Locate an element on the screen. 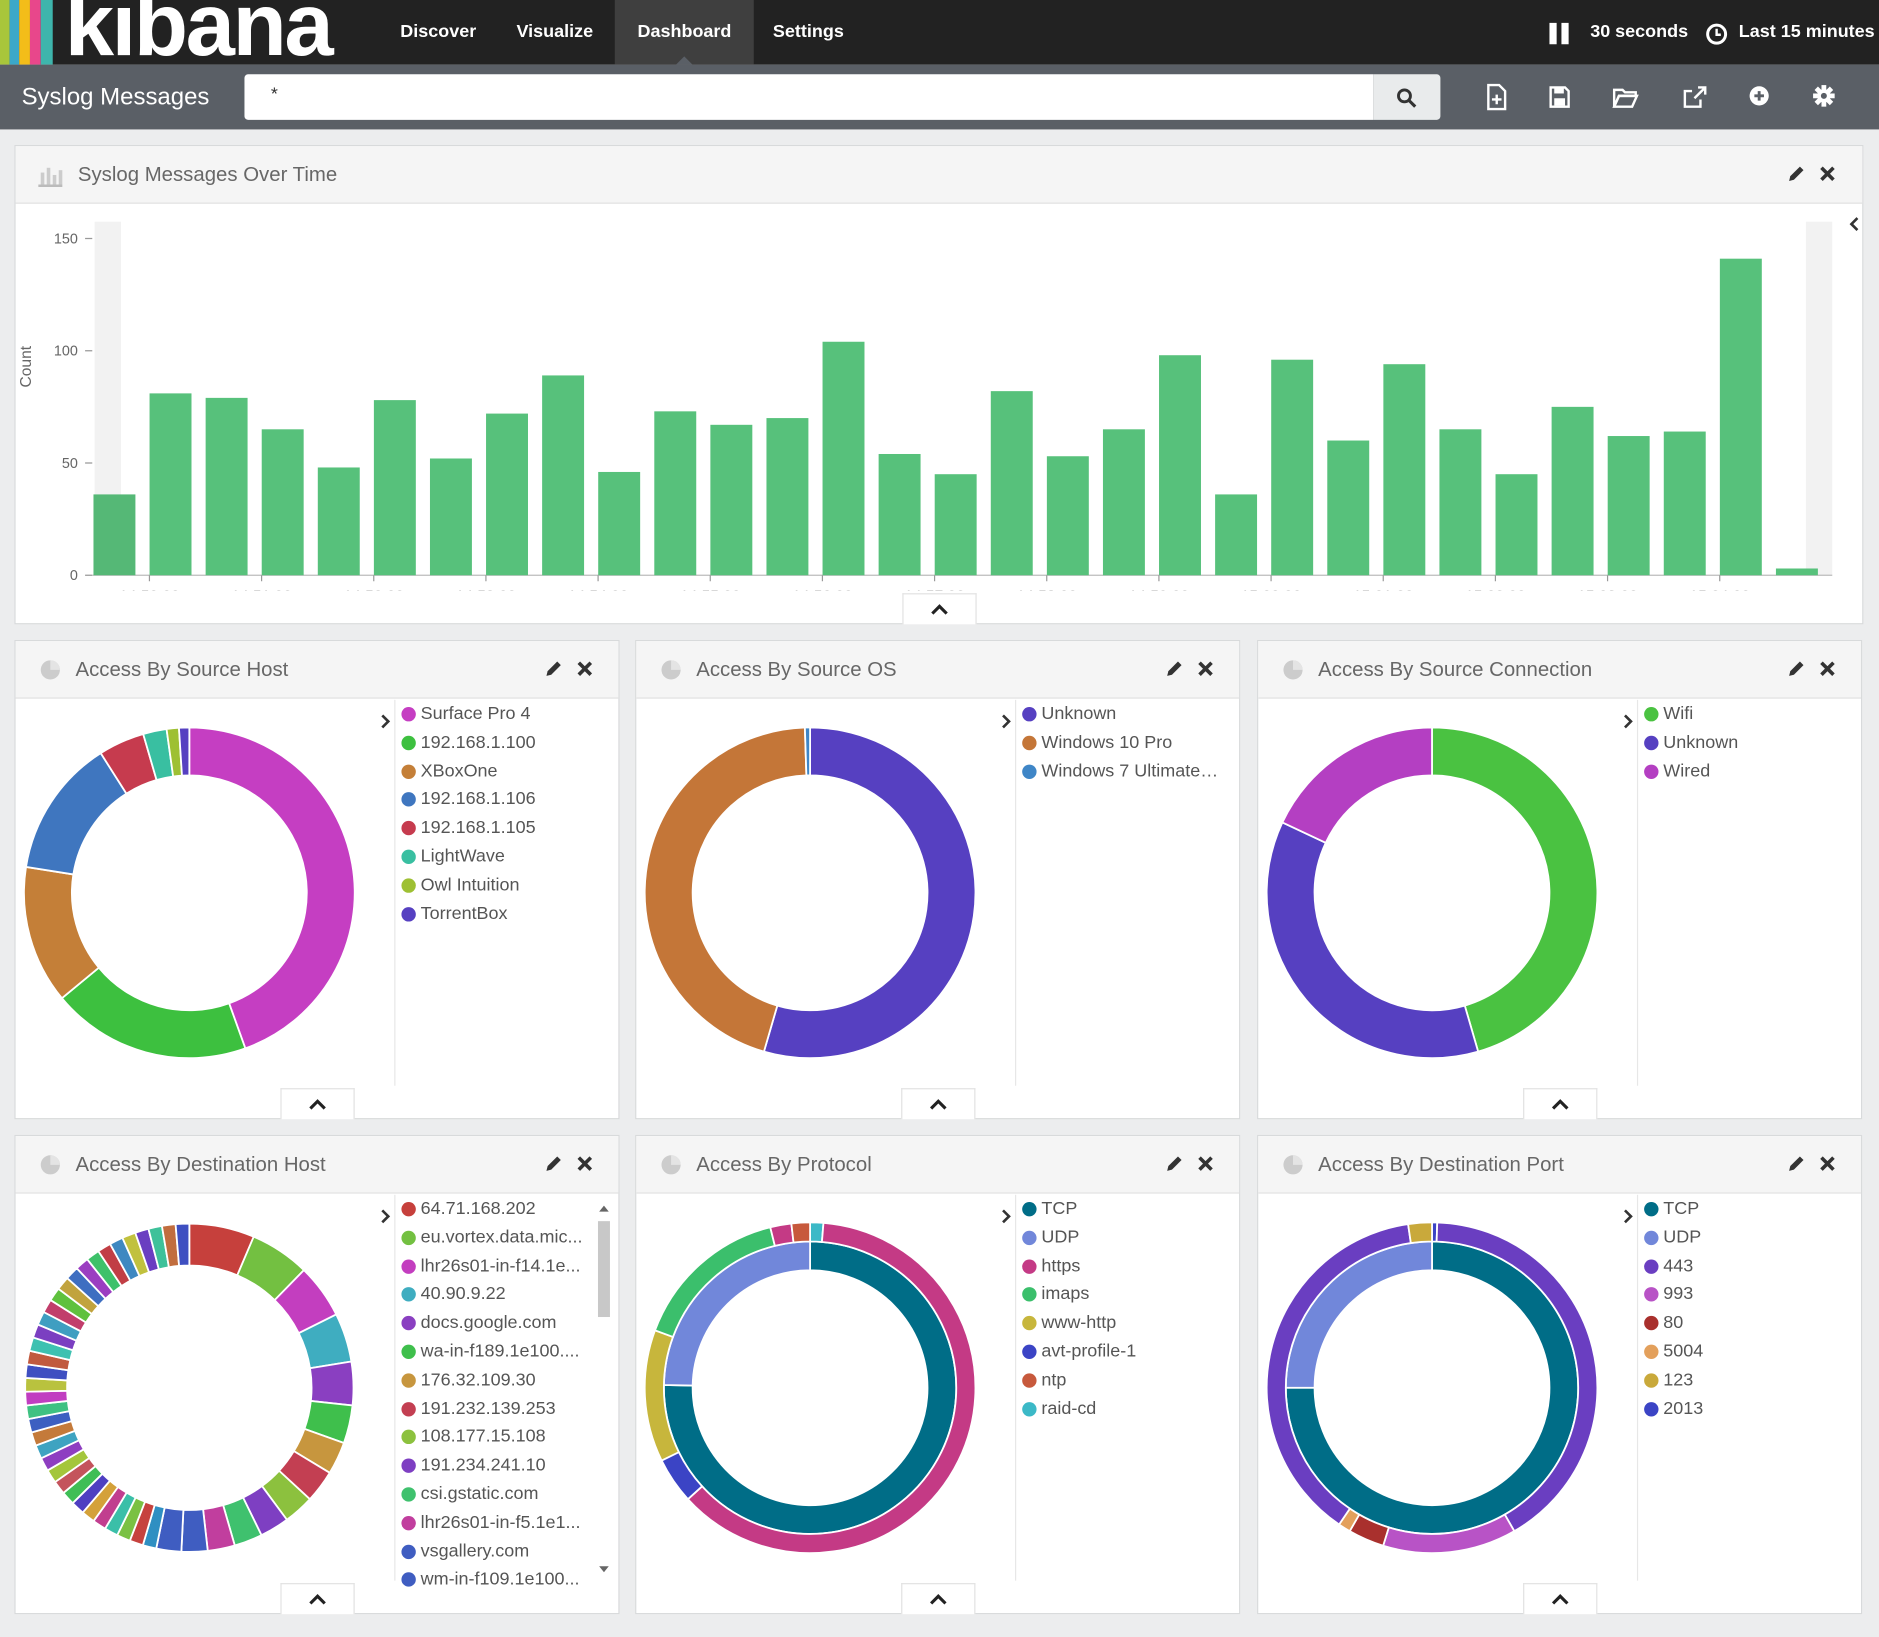 The width and height of the screenshot is (1879, 1637). clock-icon is located at coordinates (1716, 34).